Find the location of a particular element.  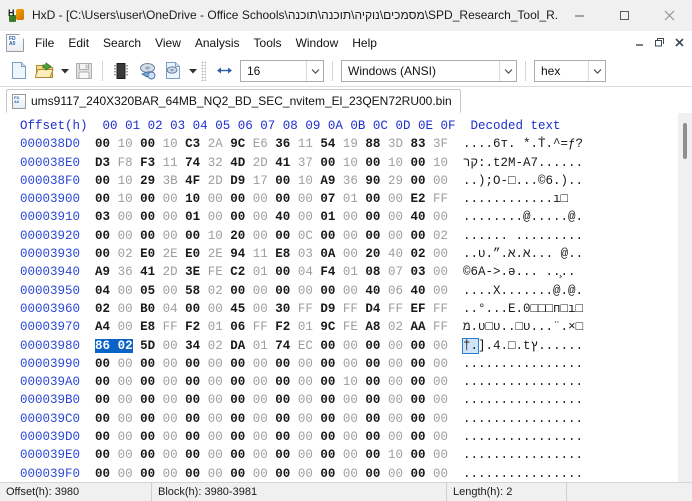

hex-byte: 4F is located at coordinates (192, 181).